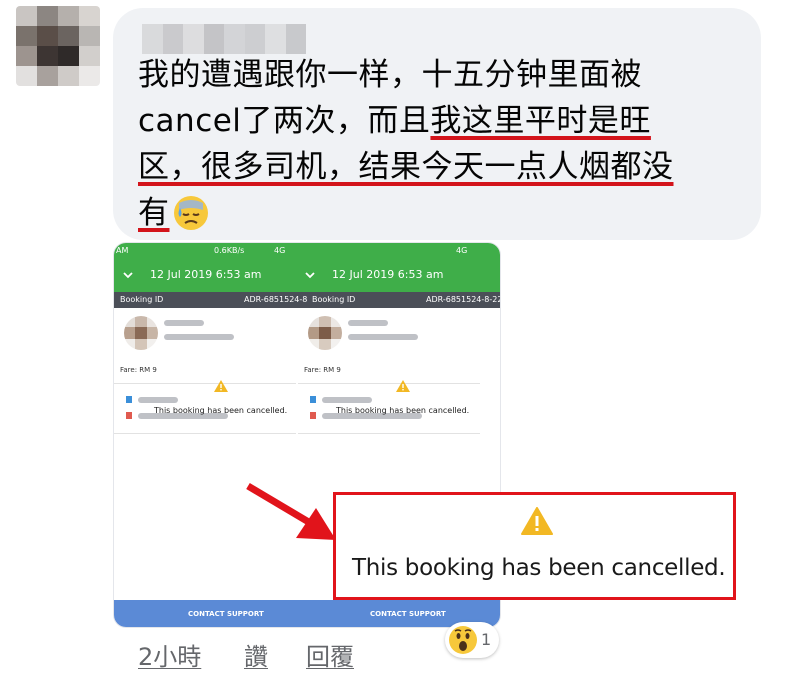 The height and width of the screenshot is (678, 800). Describe the element at coordinates (403, 410) in the screenshot. I see `cancel-message-right: This booking has been cancelled.` at that location.